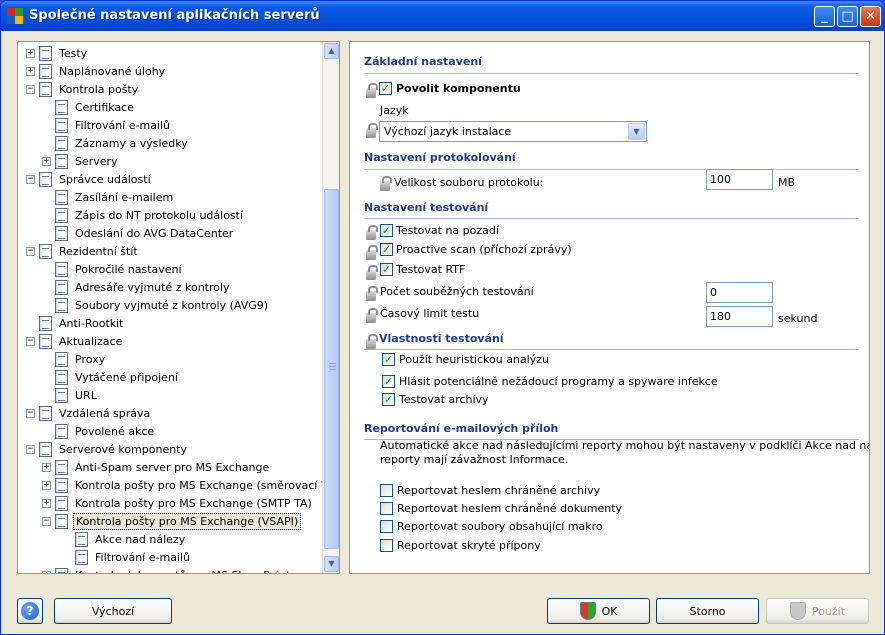 The width and height of the screenshot is (885, 635). I want to click on minimize-button: _, so click(824, 16).